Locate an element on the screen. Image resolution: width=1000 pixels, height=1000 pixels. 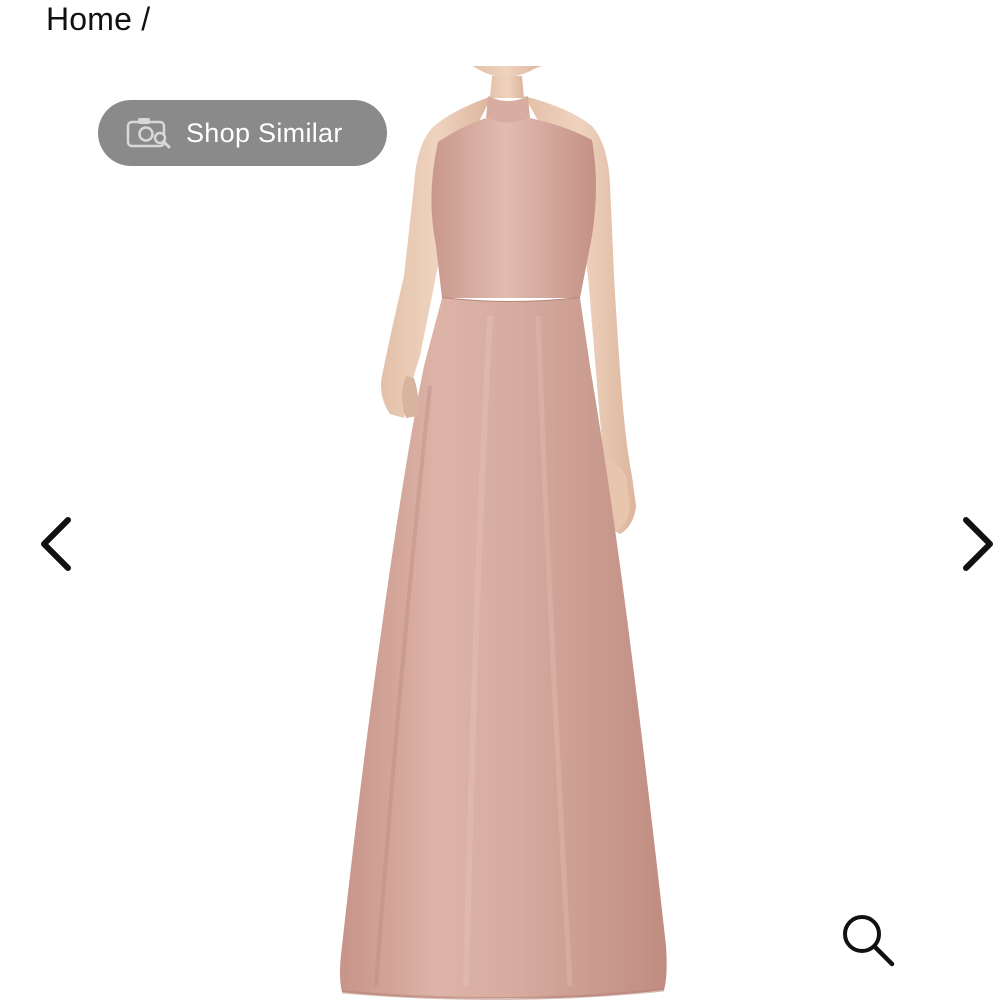
camera-search-icon is located at coordinates (149, 133).